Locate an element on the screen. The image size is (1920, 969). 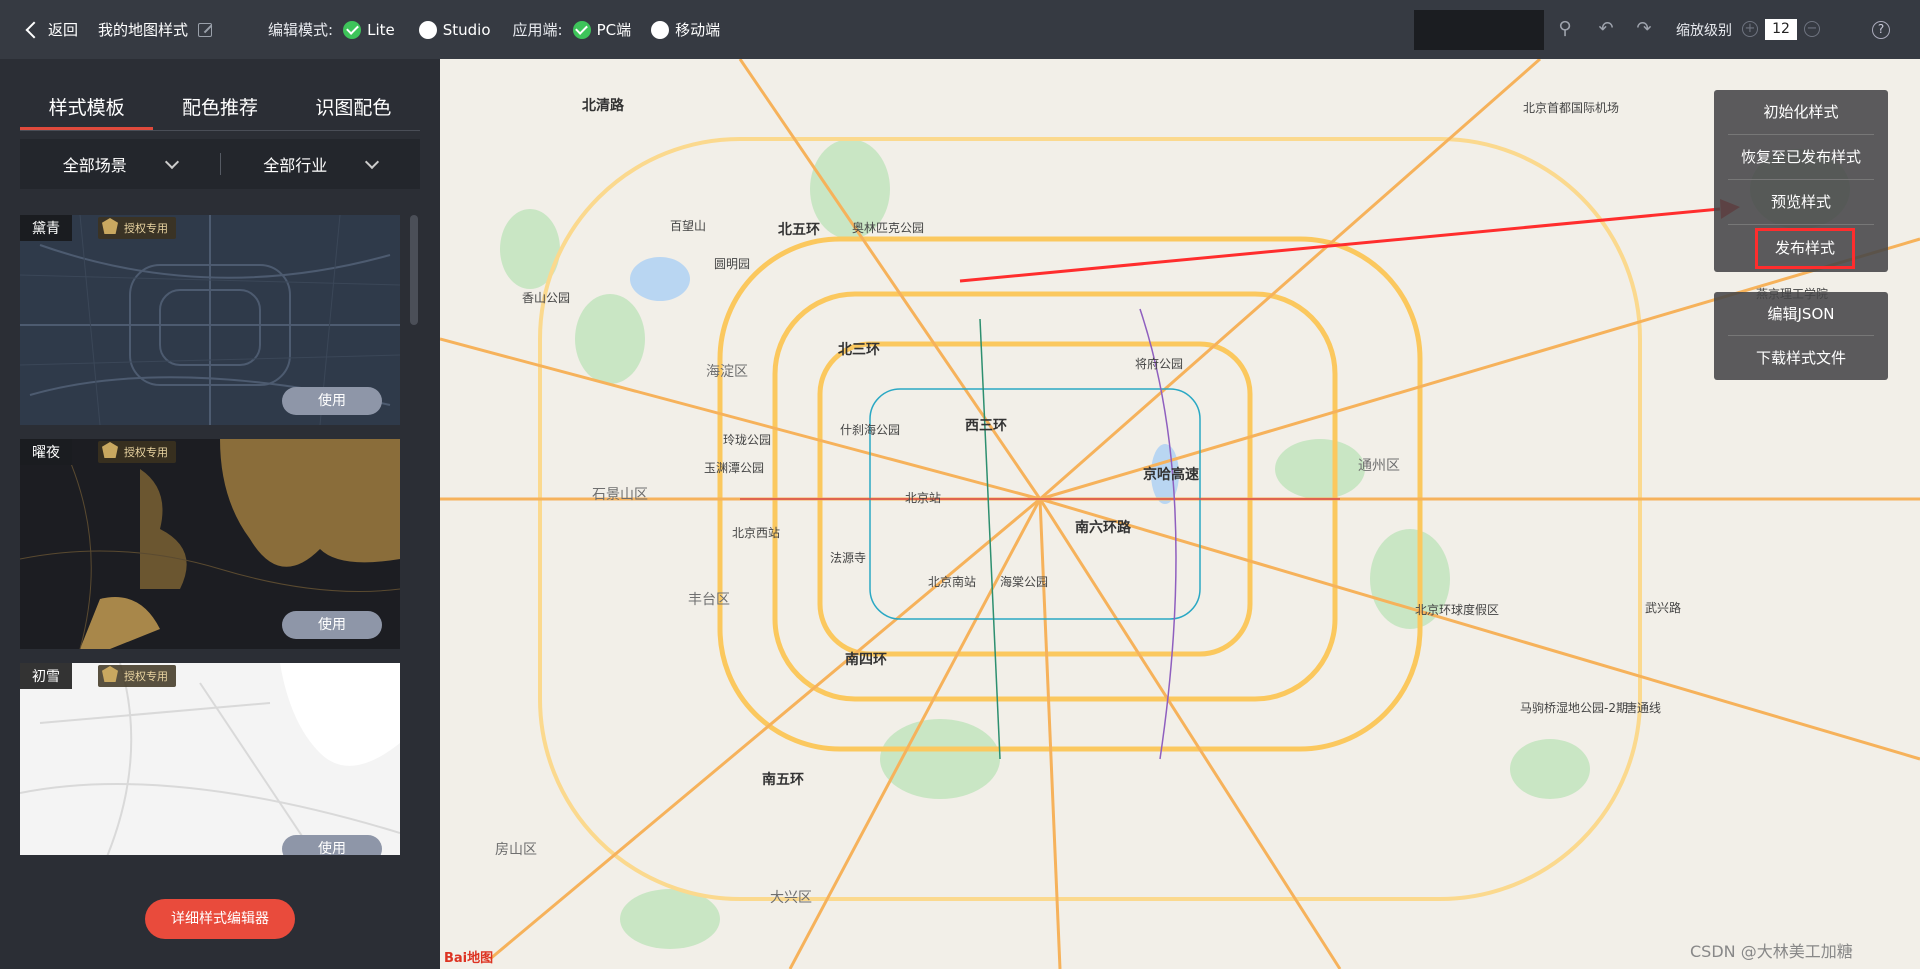
back-button: 返回 is located at coordinates (52, 29).